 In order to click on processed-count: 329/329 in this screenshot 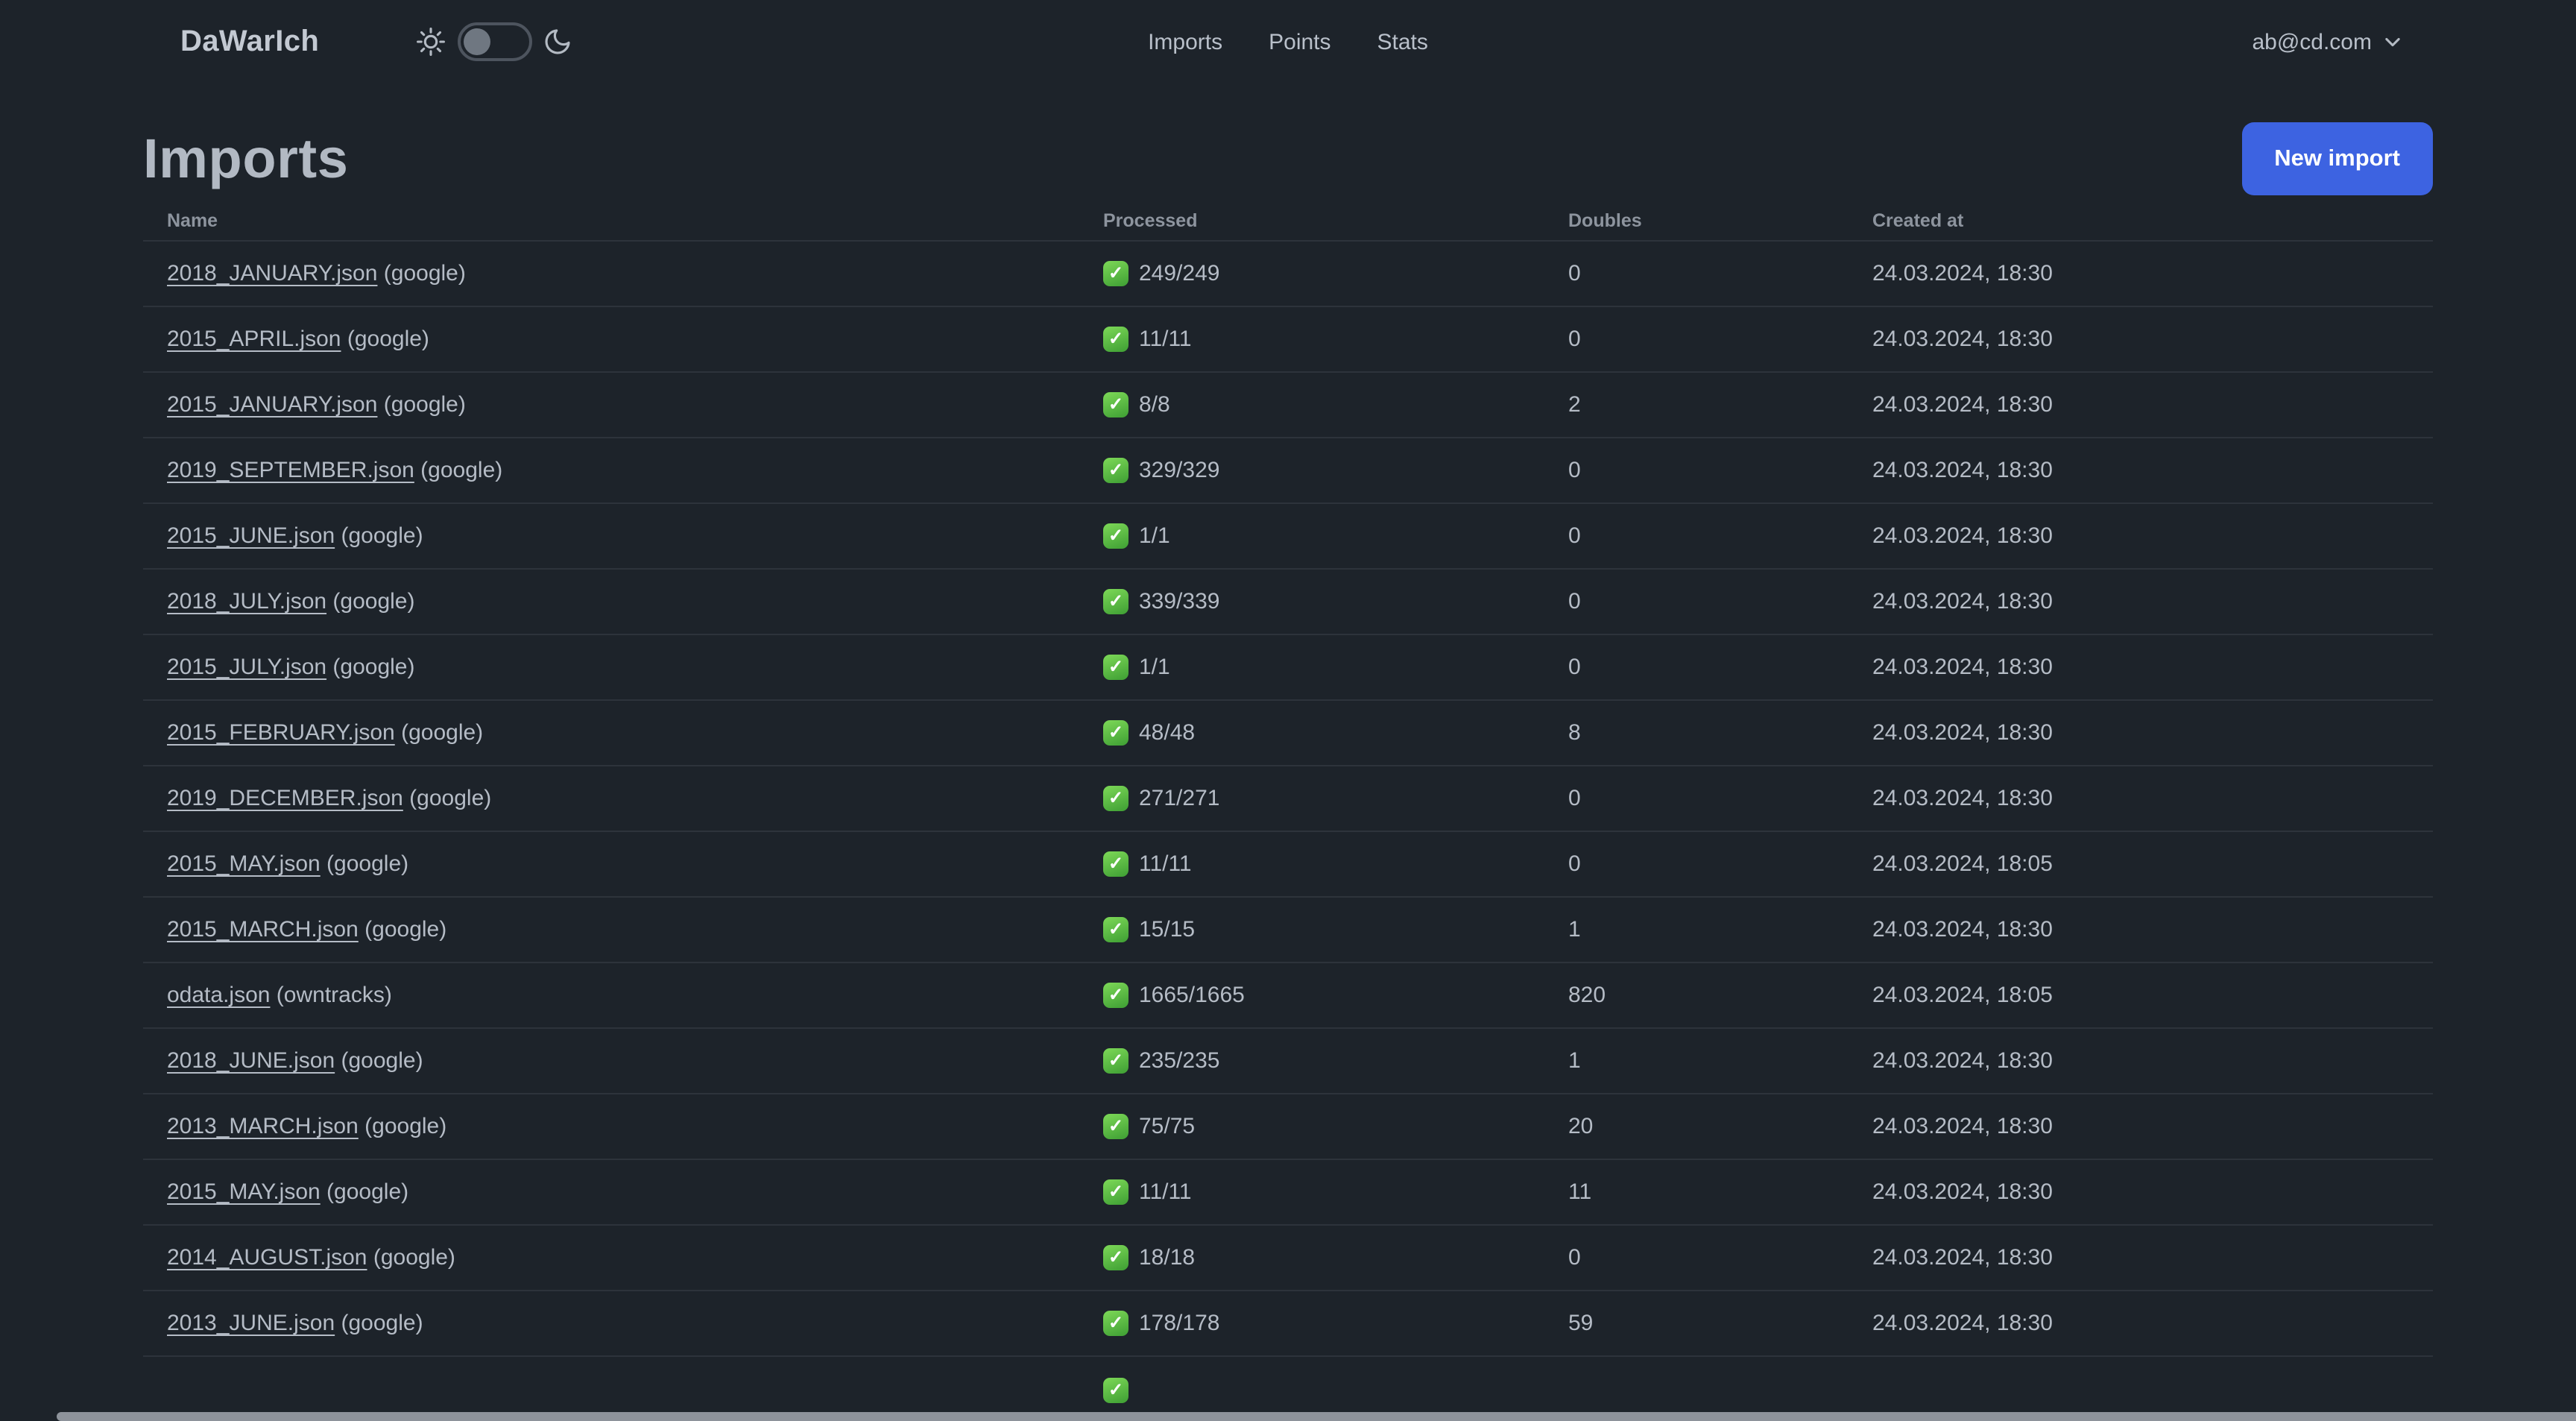, I will do `click(1179, 470)`.